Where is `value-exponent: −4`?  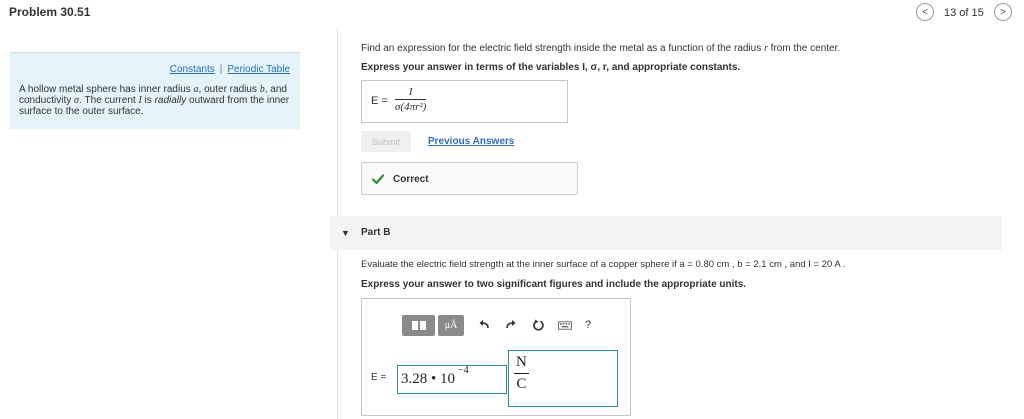
value-exponent: −4 is located at coordinates (463, 370).